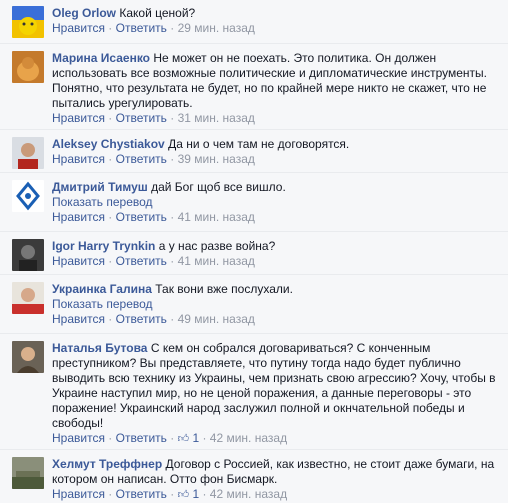  Describe the element at coordinates (157, 13) in the screenshot. I see `comment-text: Какой ценой?` at that location.